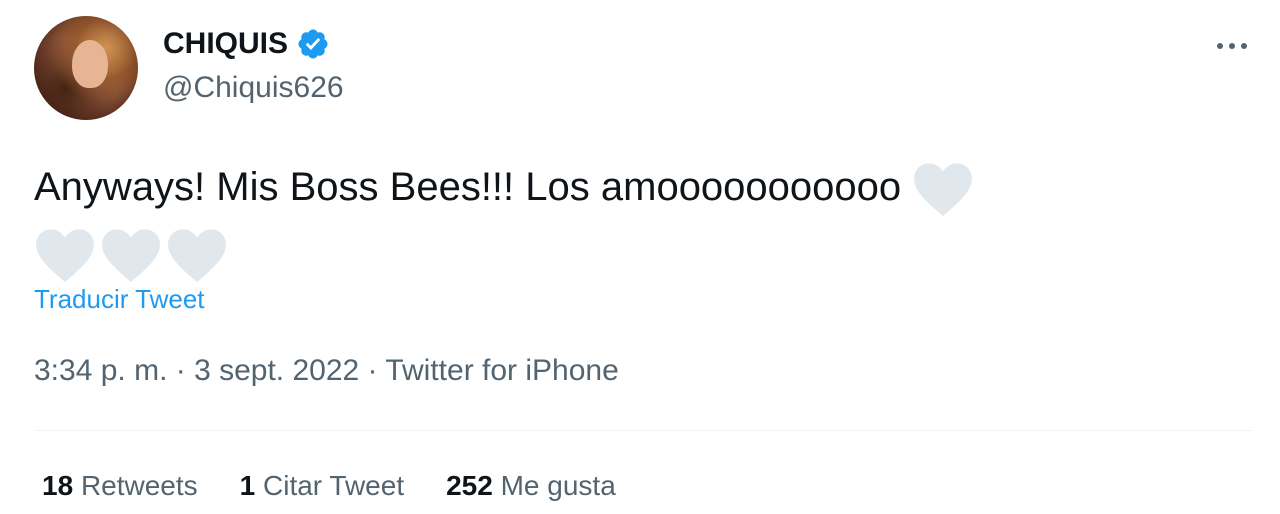  I want to click on retweets-label: Retweets, so click(139, 485).